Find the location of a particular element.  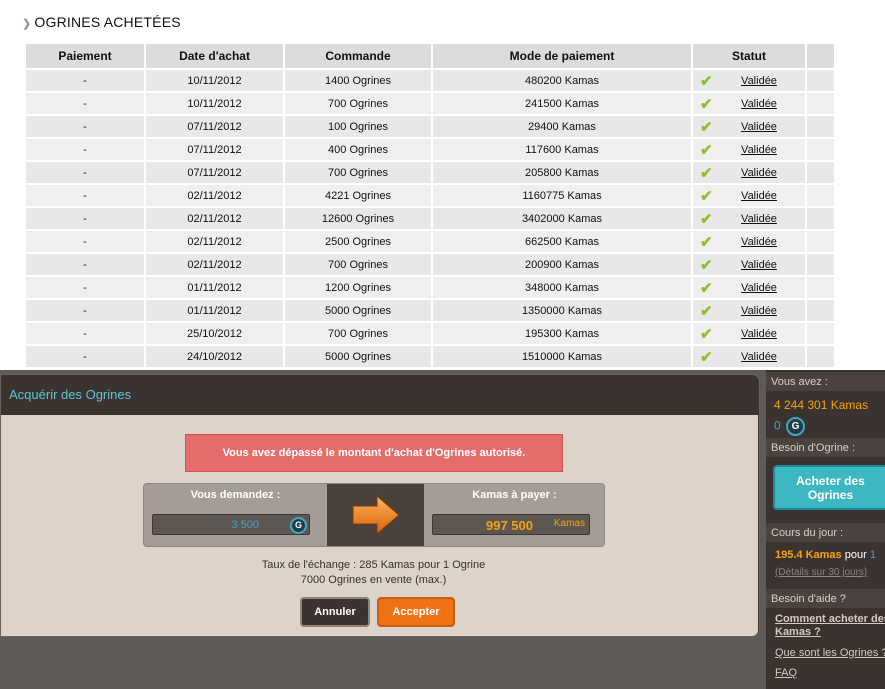

cell-commande: 12600 Ogrines is located at coordinates (358, 218).